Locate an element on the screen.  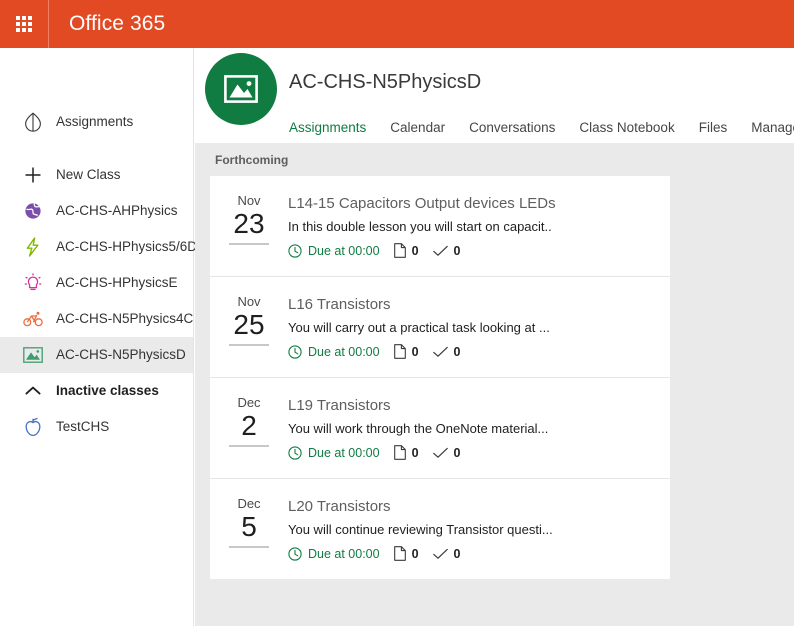
sidebar-item-ac-chs-n5physics4c: AC-CHS-N5Physics4C is located at coordinates (96, 319).